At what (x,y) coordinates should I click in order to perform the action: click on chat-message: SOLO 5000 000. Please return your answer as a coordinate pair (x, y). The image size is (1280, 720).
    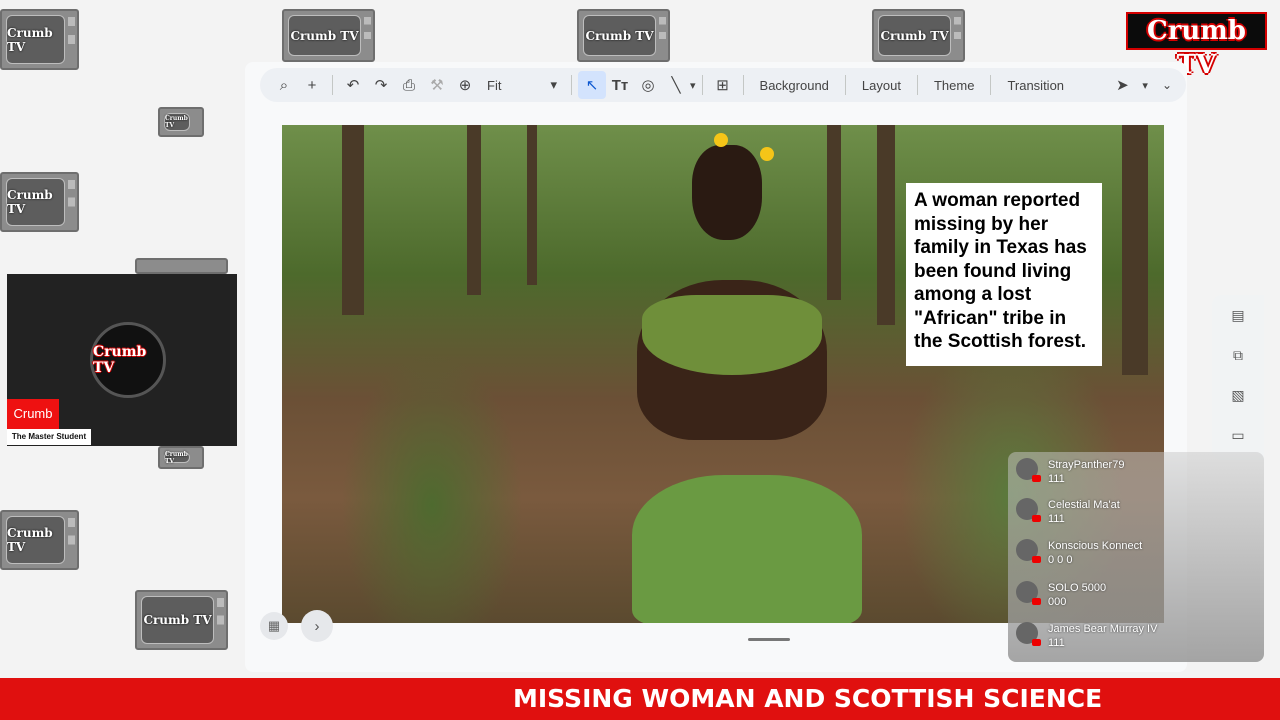
    Looking at the image, I should click on (1061, 598).